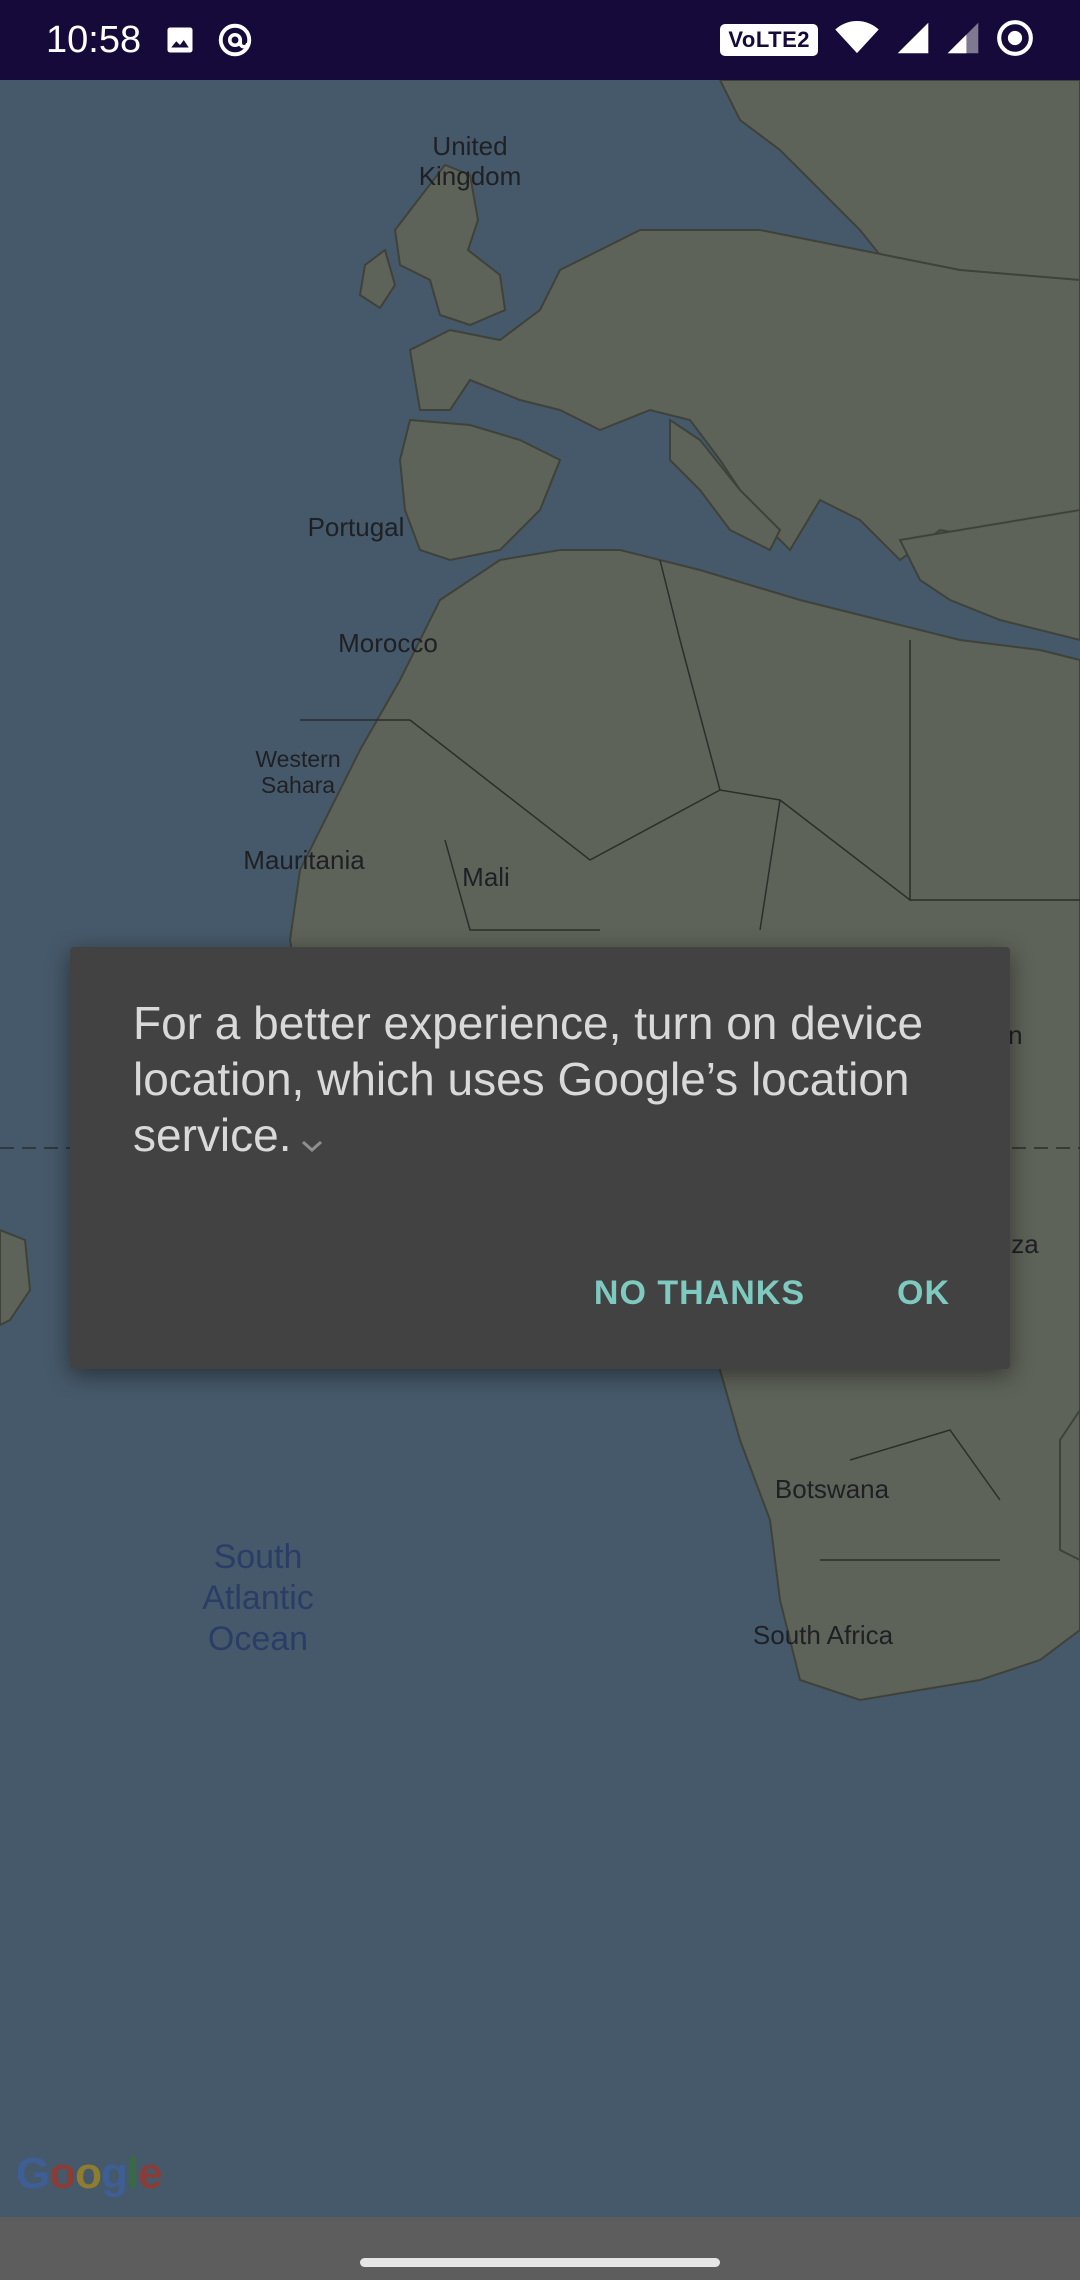  What do you see at coordinates (304, 860) in the screenshot?
I see `label-mauritania: Mauritania` at bounding box center [304, 860].